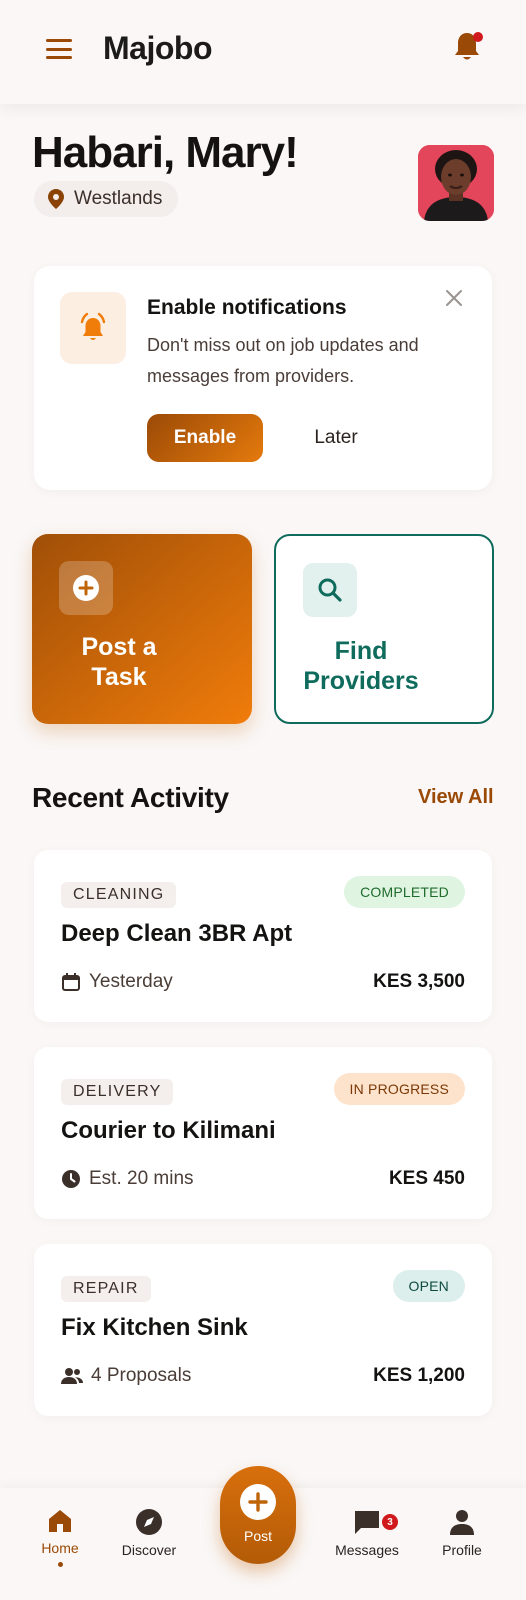 This screenshot has width=526, height=1600. I want to click on active-indicator, so click(60, 1564).